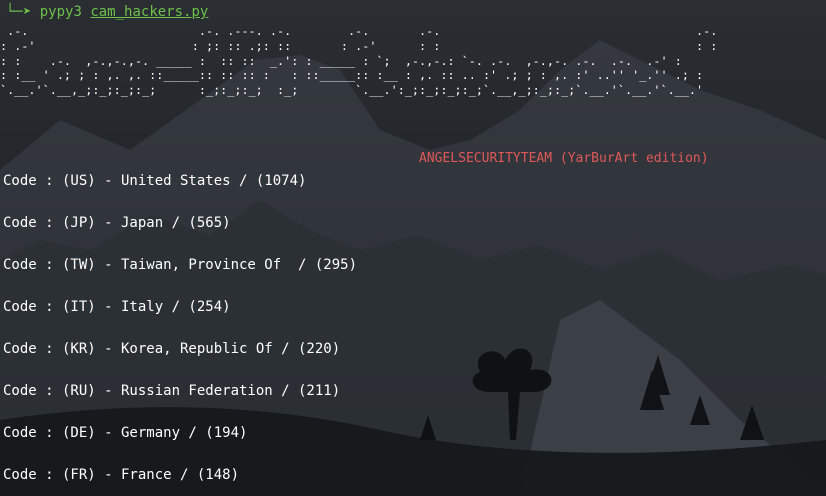 This screenshot has height=496, width=826. Describe the element at coordinates (359, 31) in the screenshot. I see `ascii-banner-line: .-. .-. .---. .-. .-. .-. .-.` at that location.